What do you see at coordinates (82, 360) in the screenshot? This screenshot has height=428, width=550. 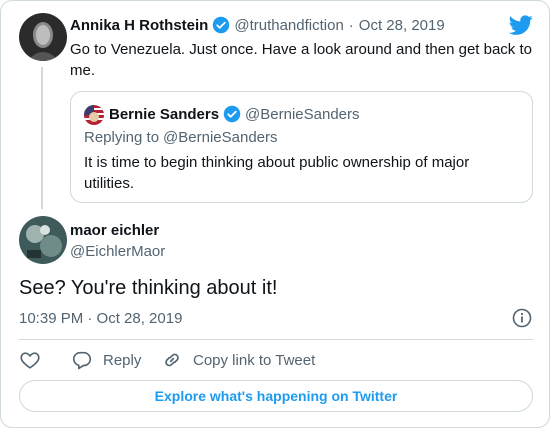 I see `reply-icon` at bounding box center [82, 360].